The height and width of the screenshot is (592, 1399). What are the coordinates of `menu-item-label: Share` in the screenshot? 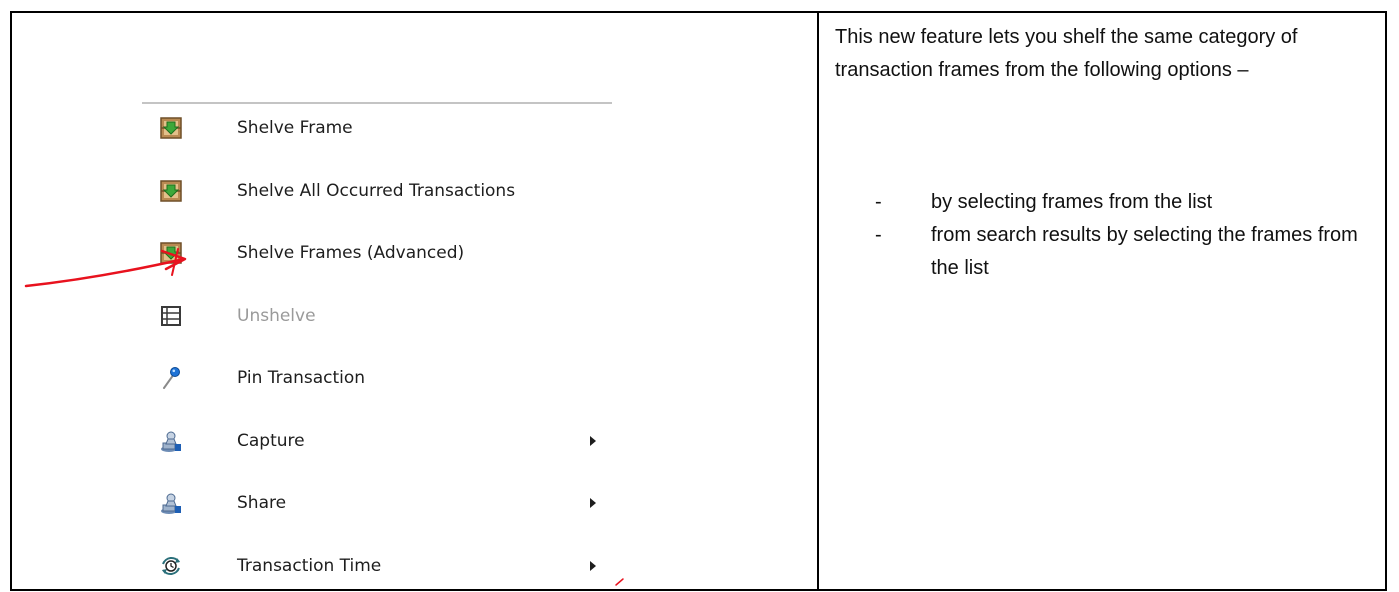 It's located at (262, 503).